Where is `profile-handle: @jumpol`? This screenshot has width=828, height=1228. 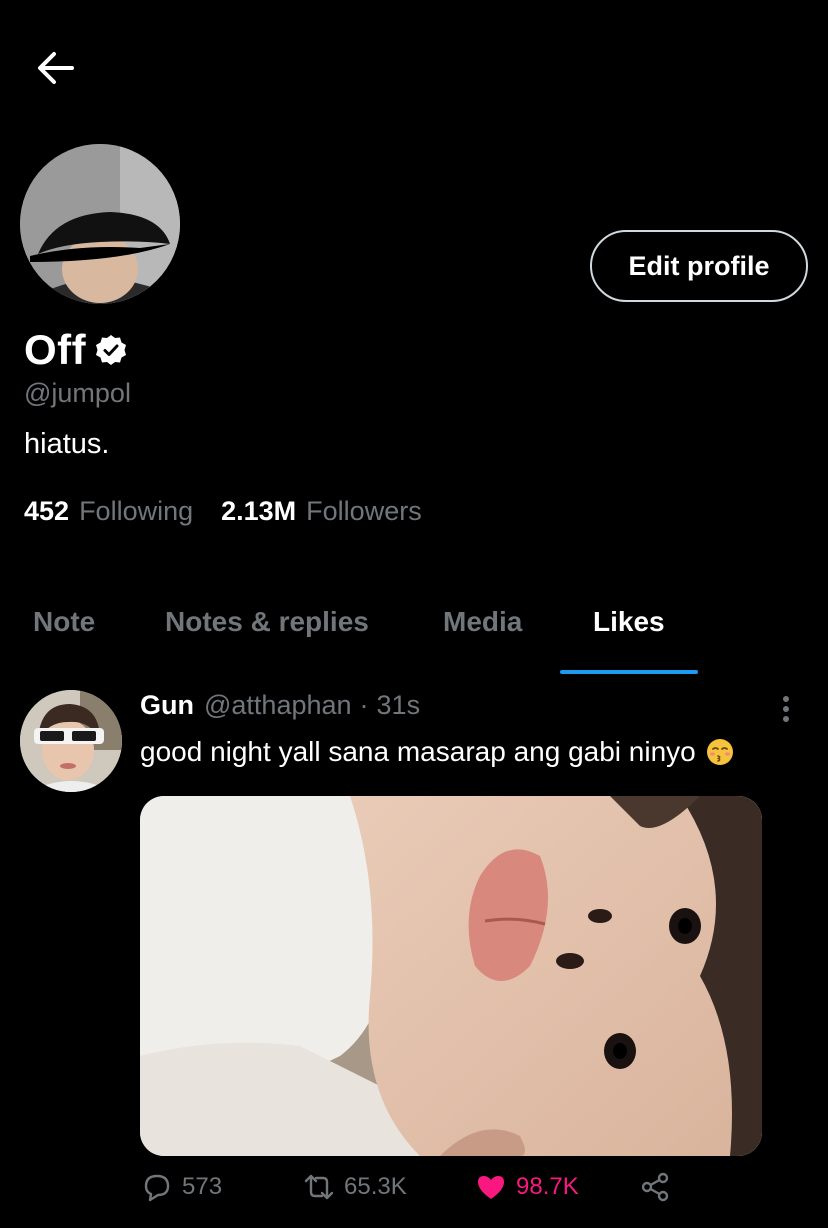 profile-handle: @jumpol is located at coordinates (77, 393).